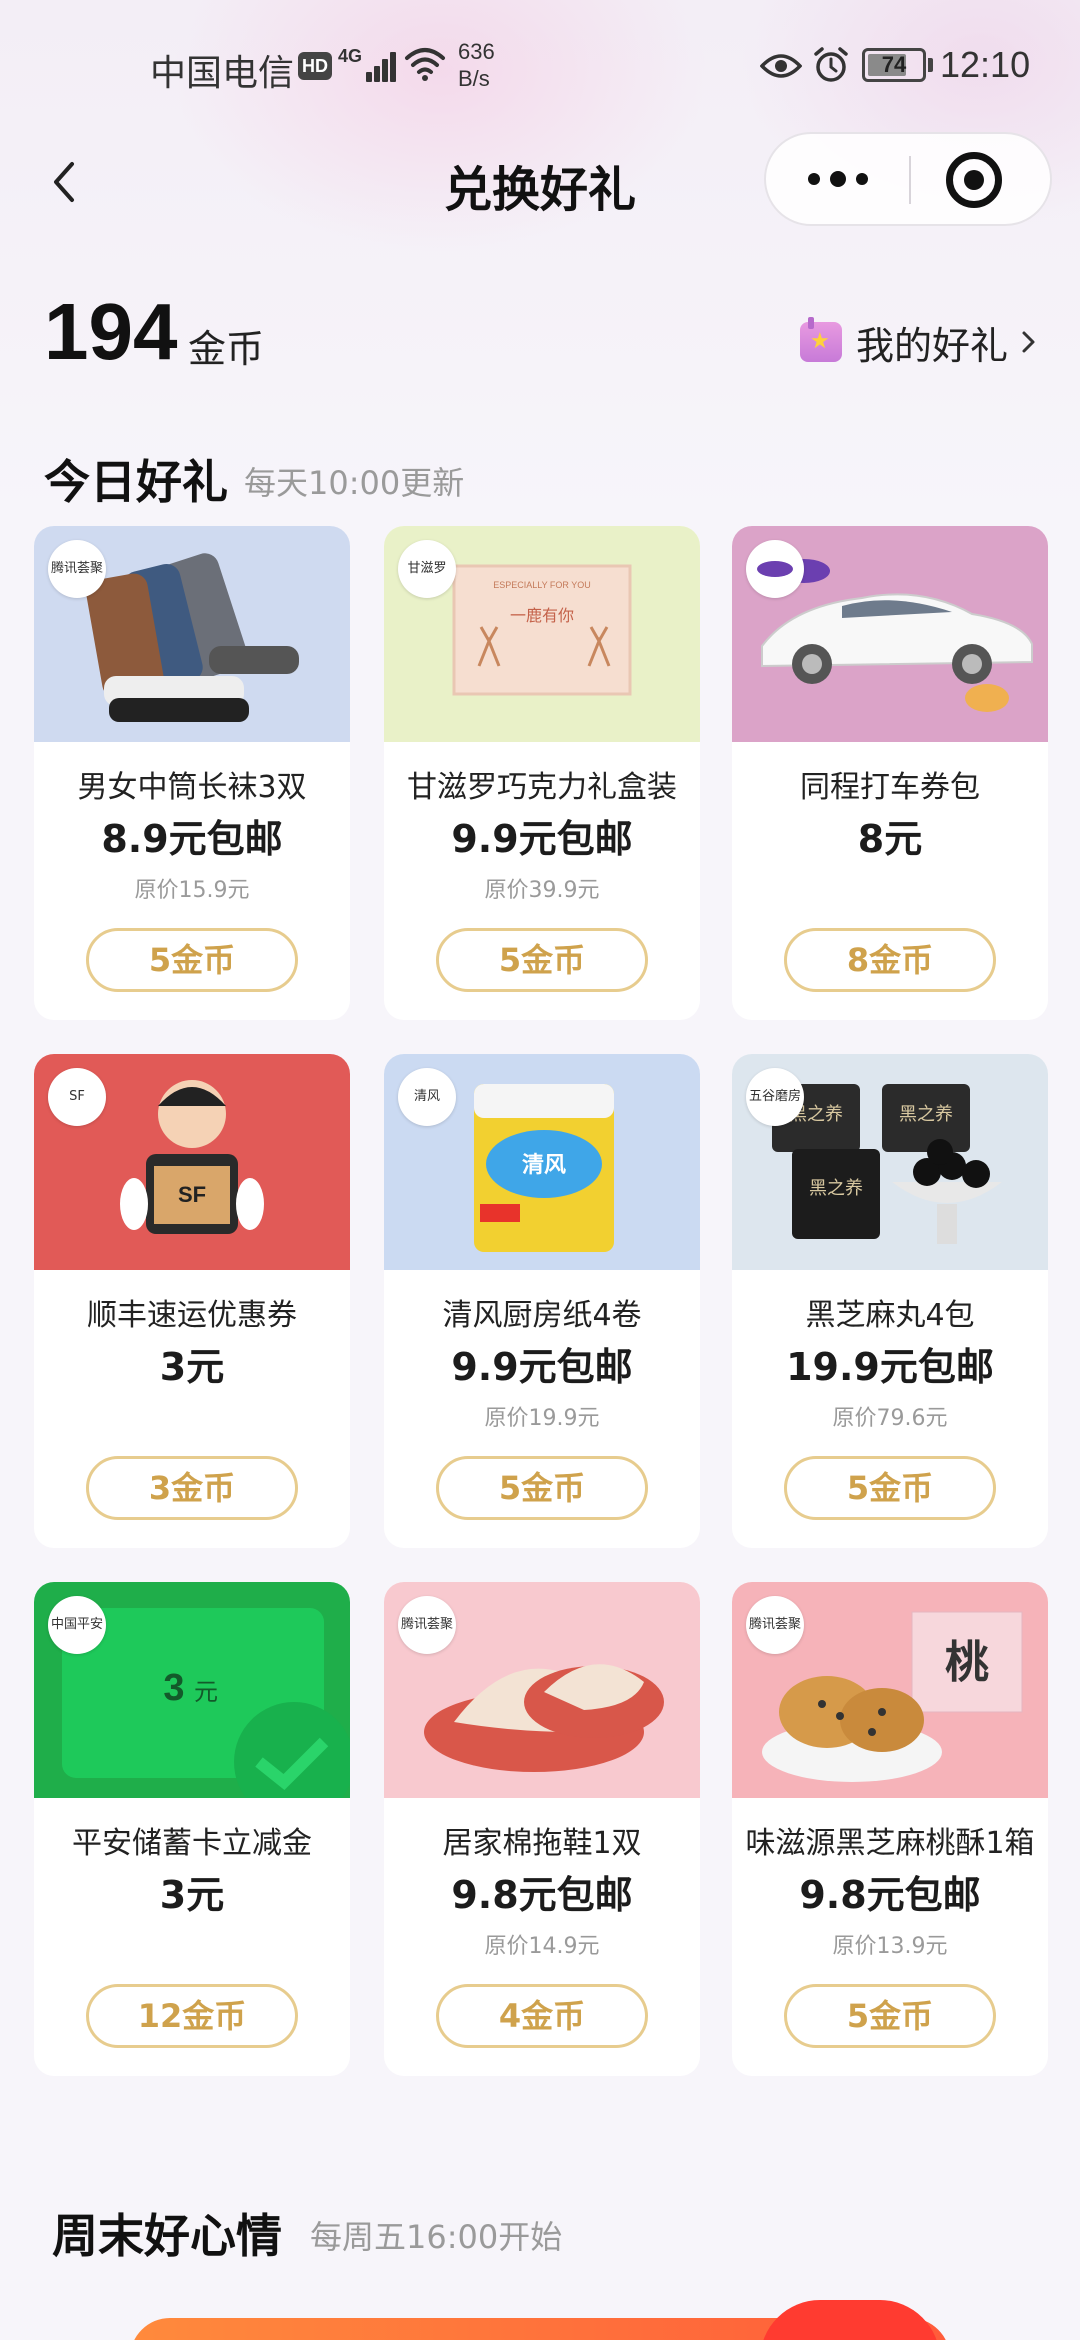  What do you see at coordinates (222, 72) in the screenshot?
I see `carrier-label: 中国电信` at bounding box center [222, 72].